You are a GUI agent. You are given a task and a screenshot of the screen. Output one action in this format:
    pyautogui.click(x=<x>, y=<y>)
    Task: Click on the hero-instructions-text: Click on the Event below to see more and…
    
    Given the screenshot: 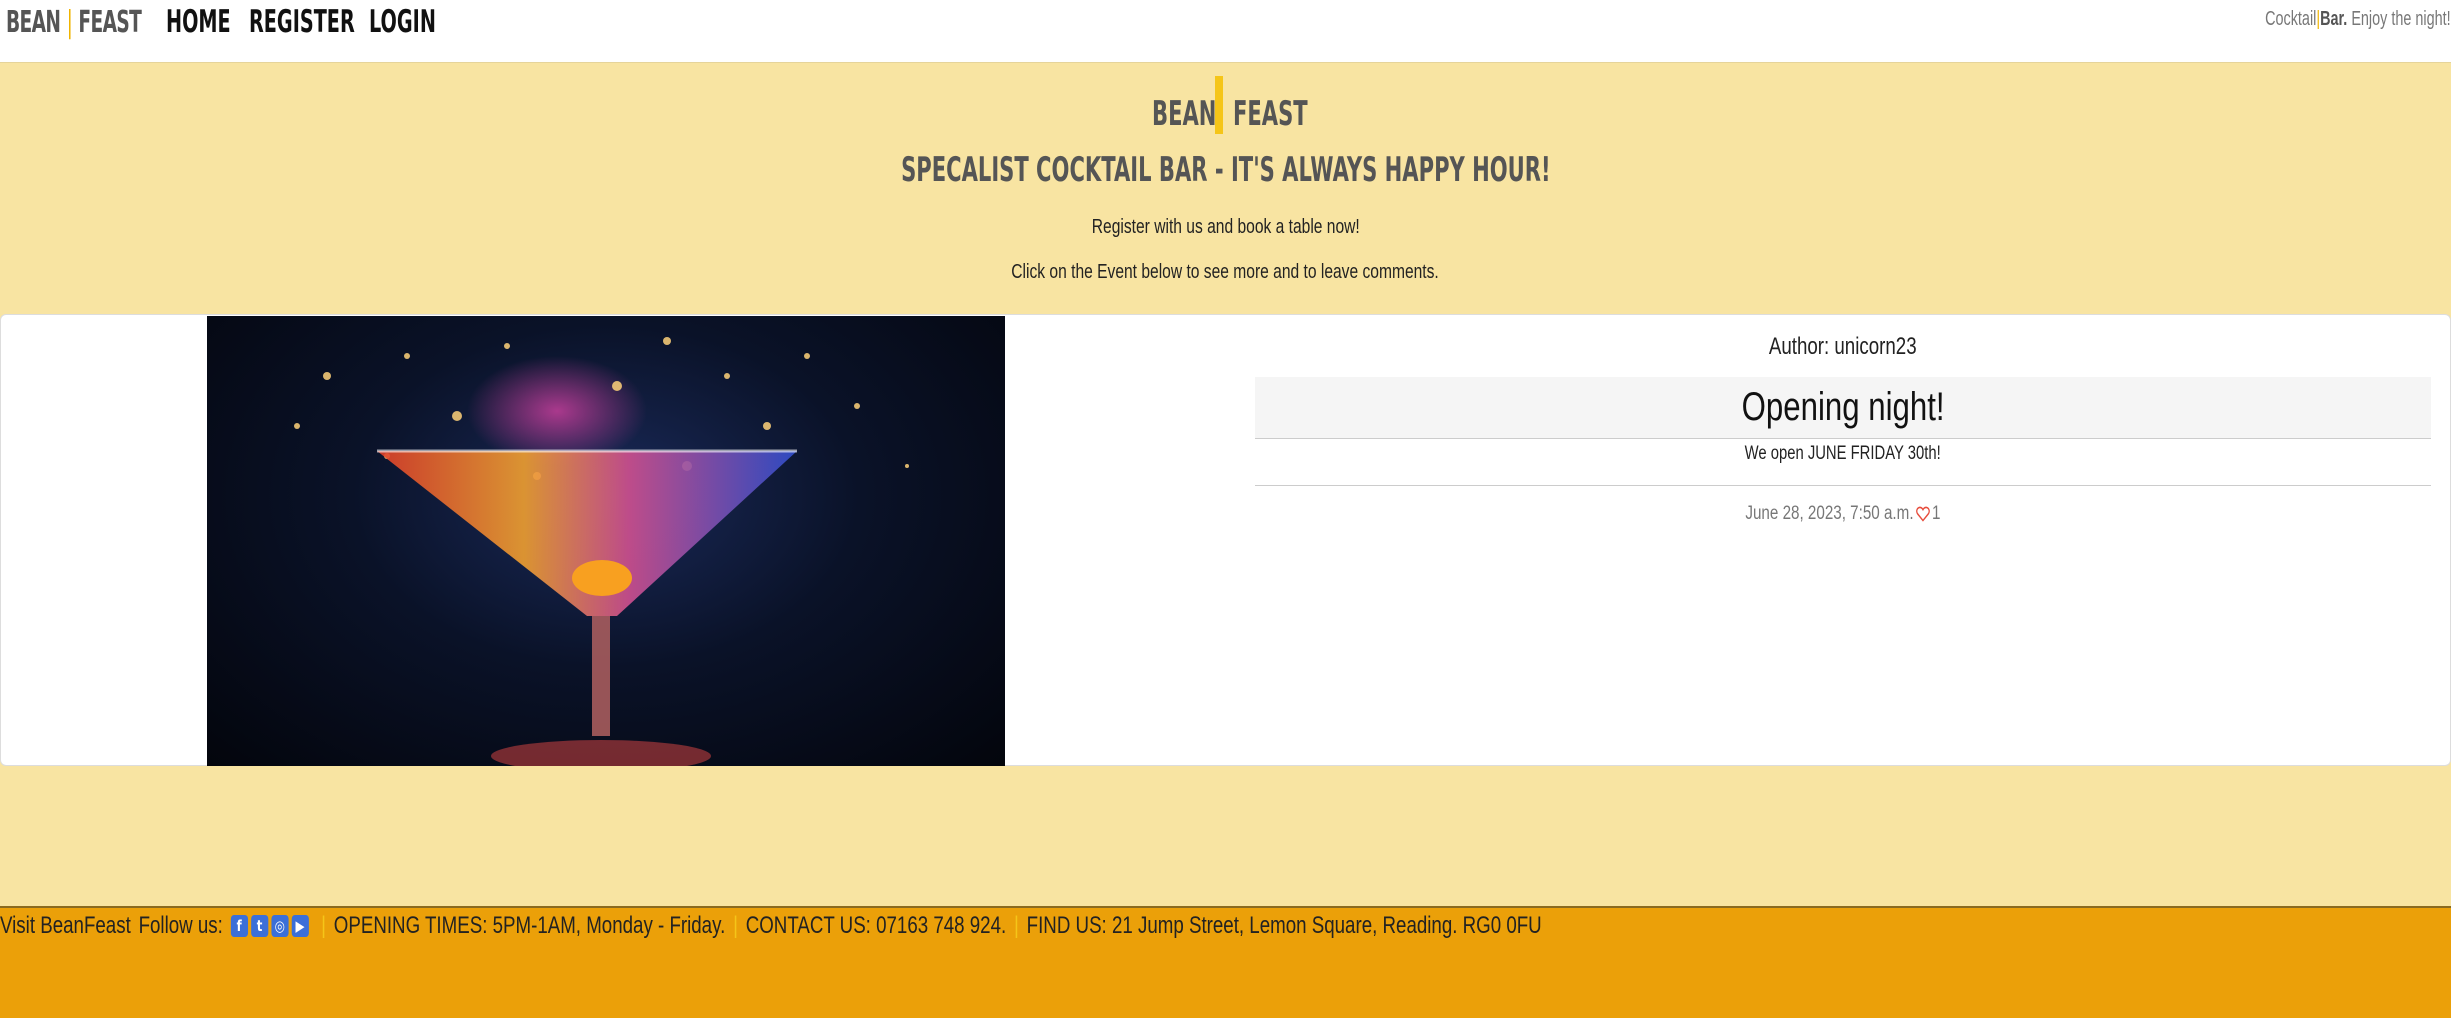 What is the action you would take?
    pyautogui.click(x=1225, y=272)
    